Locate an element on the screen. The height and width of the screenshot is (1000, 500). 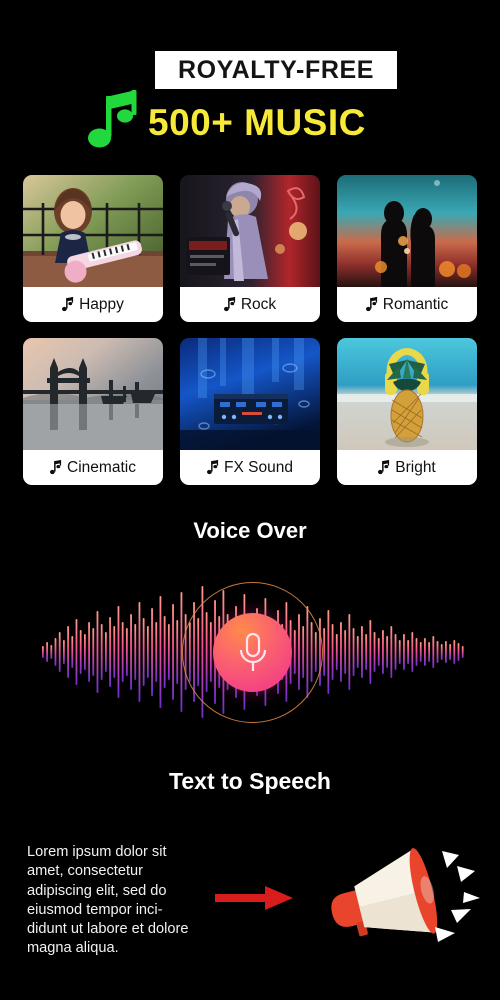
category-label-text: Romantic is located at coordinates (415, 304).